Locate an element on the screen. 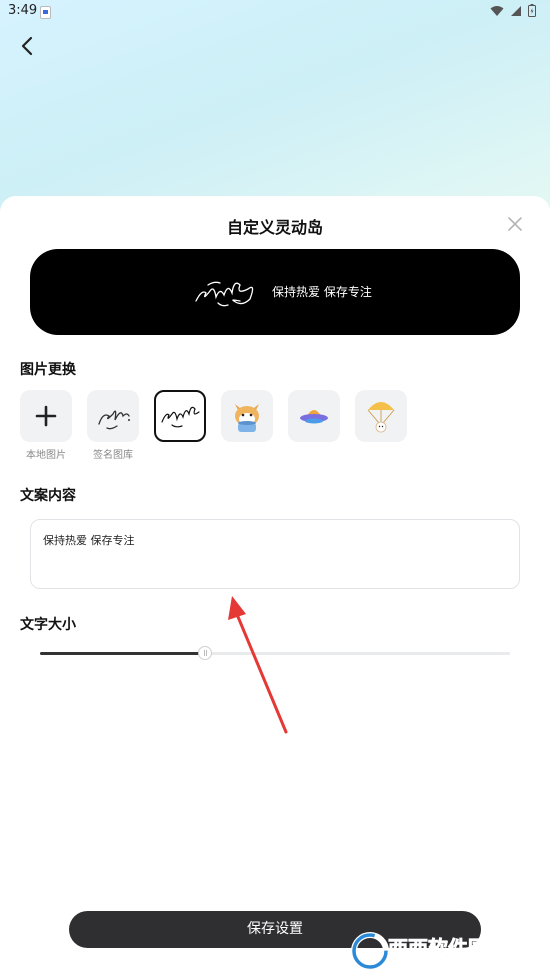 This screenshot has width=550, height=978. battery-icon is located at coordinates (532, 10).